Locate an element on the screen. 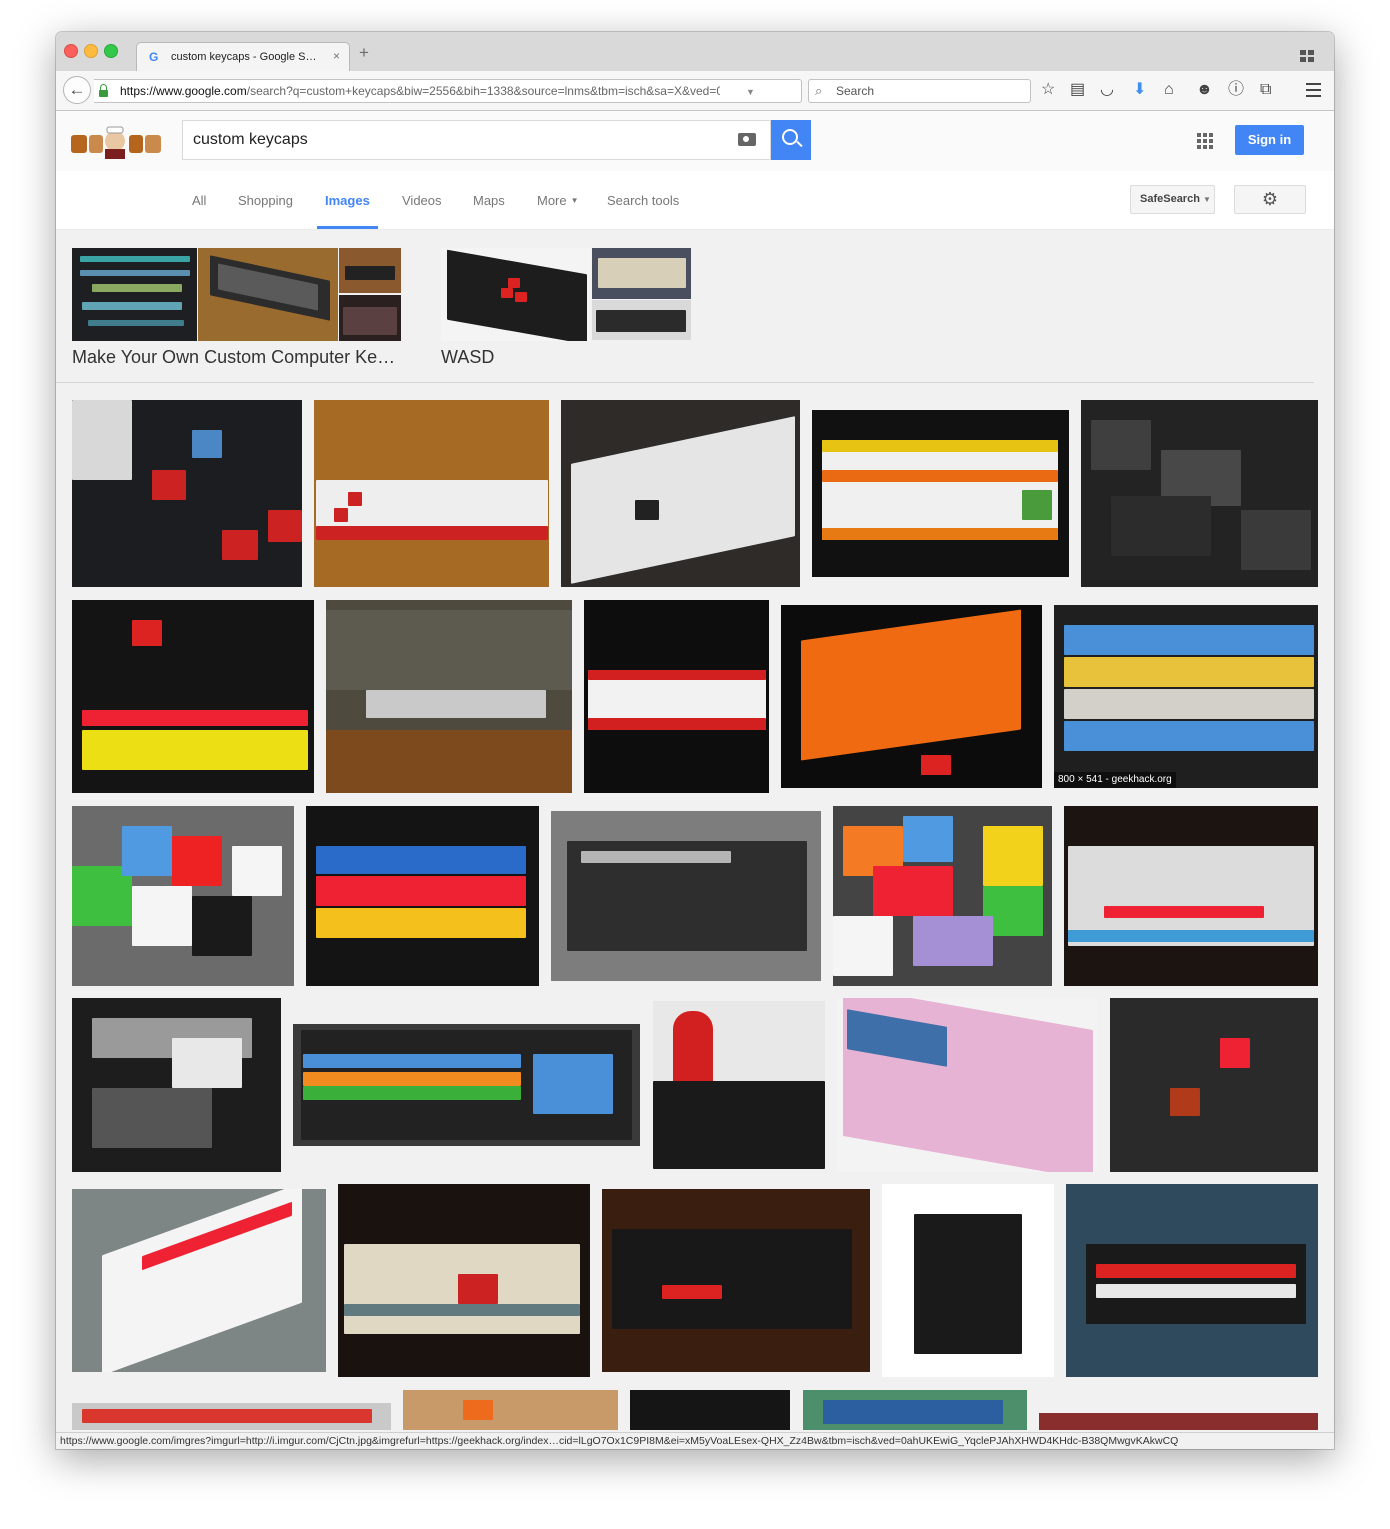 The width and height of the screenshot is (1390, 1529). settings-button: ⚙ is located at coordinates (1270, 199).